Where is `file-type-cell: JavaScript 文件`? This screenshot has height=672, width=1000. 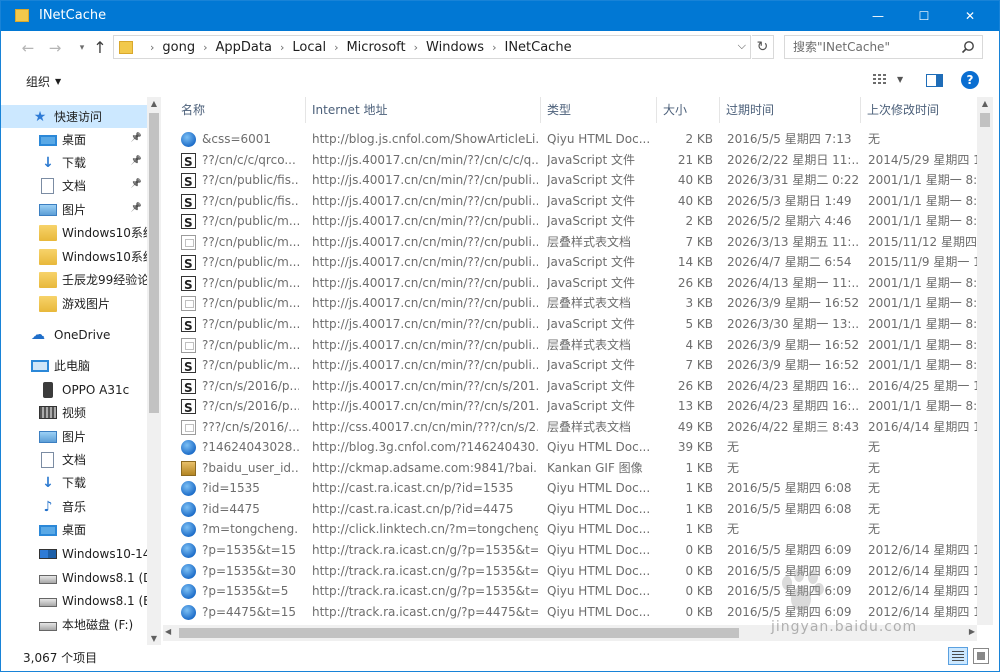
file-type-cell: JavaScript 文件 is located at coordinates (591, 200).